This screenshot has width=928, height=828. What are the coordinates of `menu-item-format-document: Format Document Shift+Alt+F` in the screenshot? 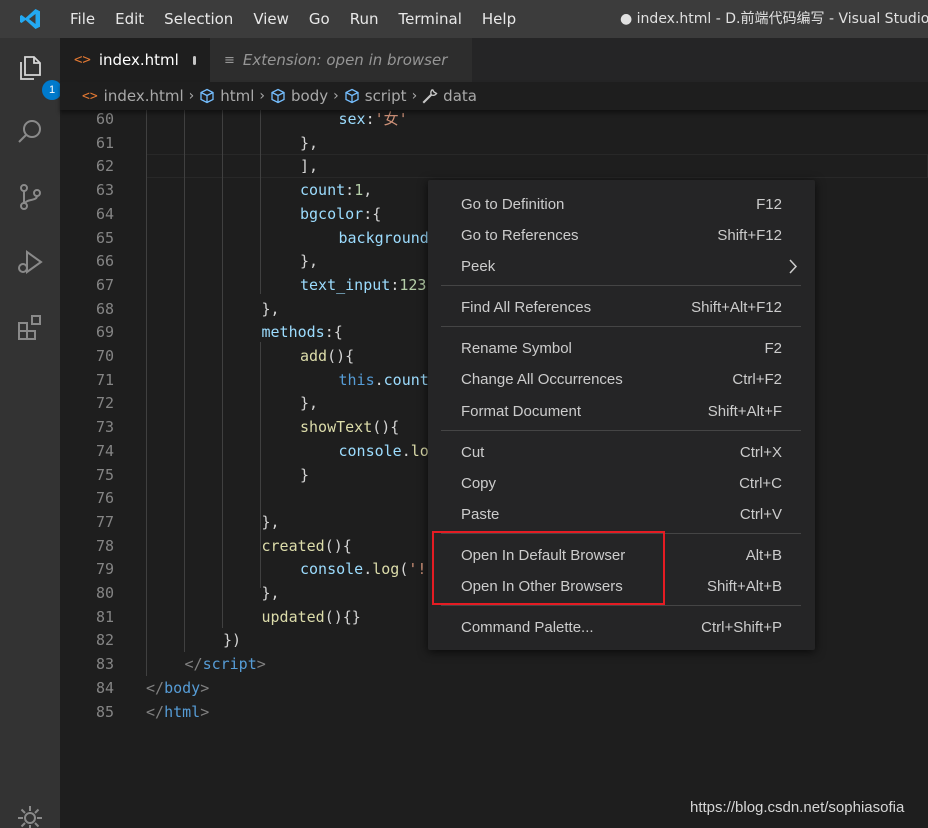 It's located at (621, 411).